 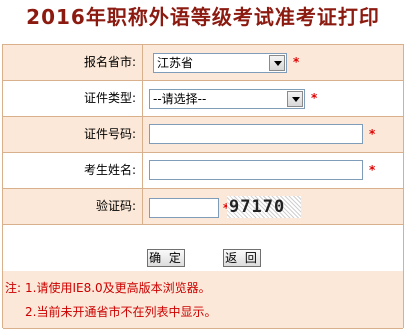 What do you see at coordinates (73, 134) in the screenshot?
I see `id-number-label: 证件号码:` at bounding box center [73, 134].